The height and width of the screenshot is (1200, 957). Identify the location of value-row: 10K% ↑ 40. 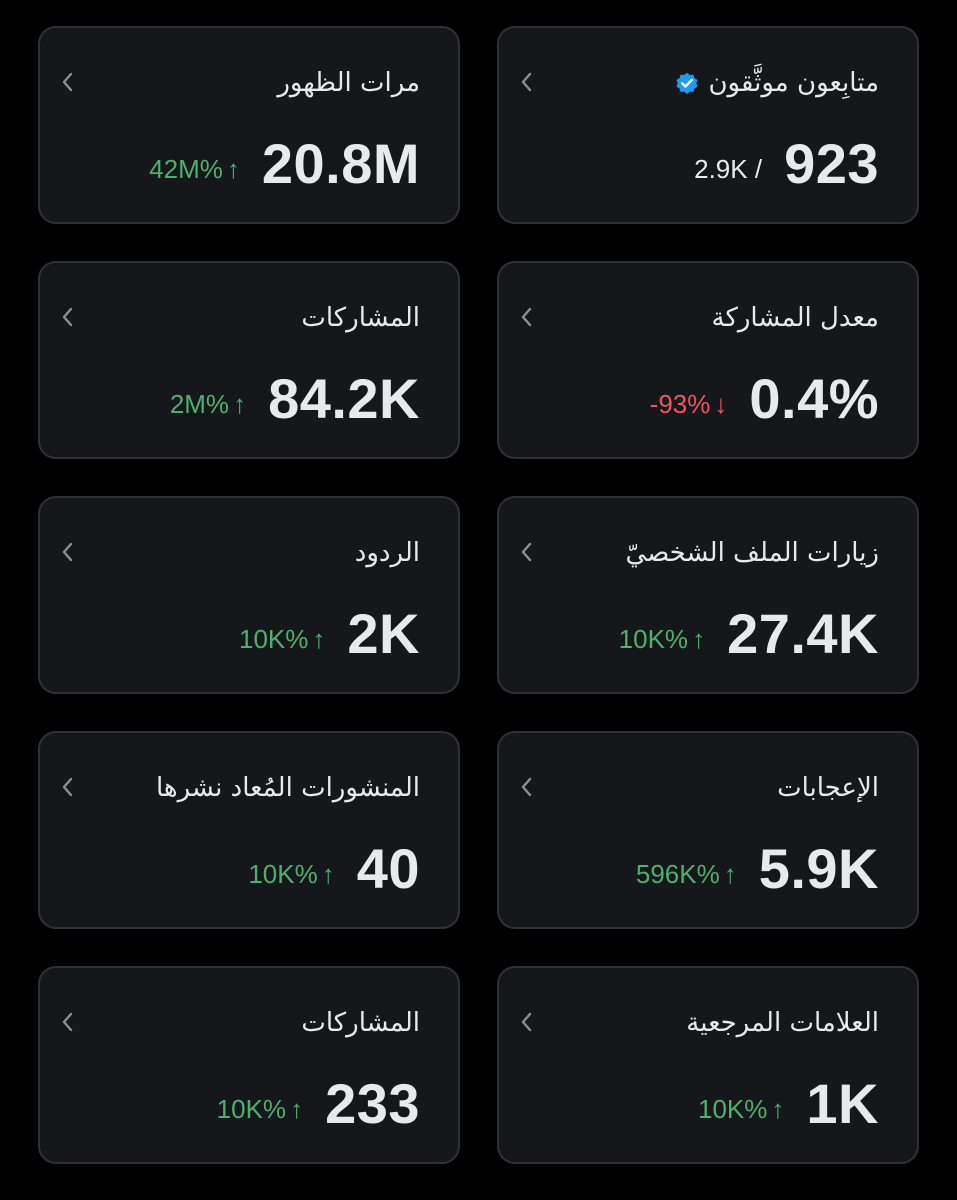
(334, 869).